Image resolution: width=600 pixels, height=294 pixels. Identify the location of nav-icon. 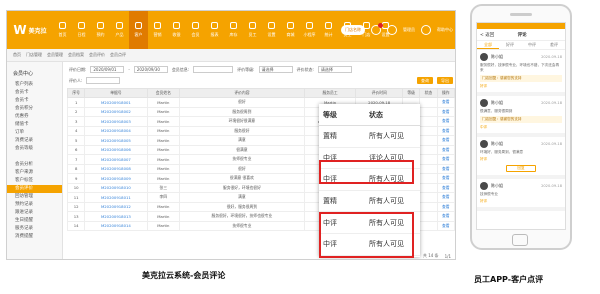
(290, 25).